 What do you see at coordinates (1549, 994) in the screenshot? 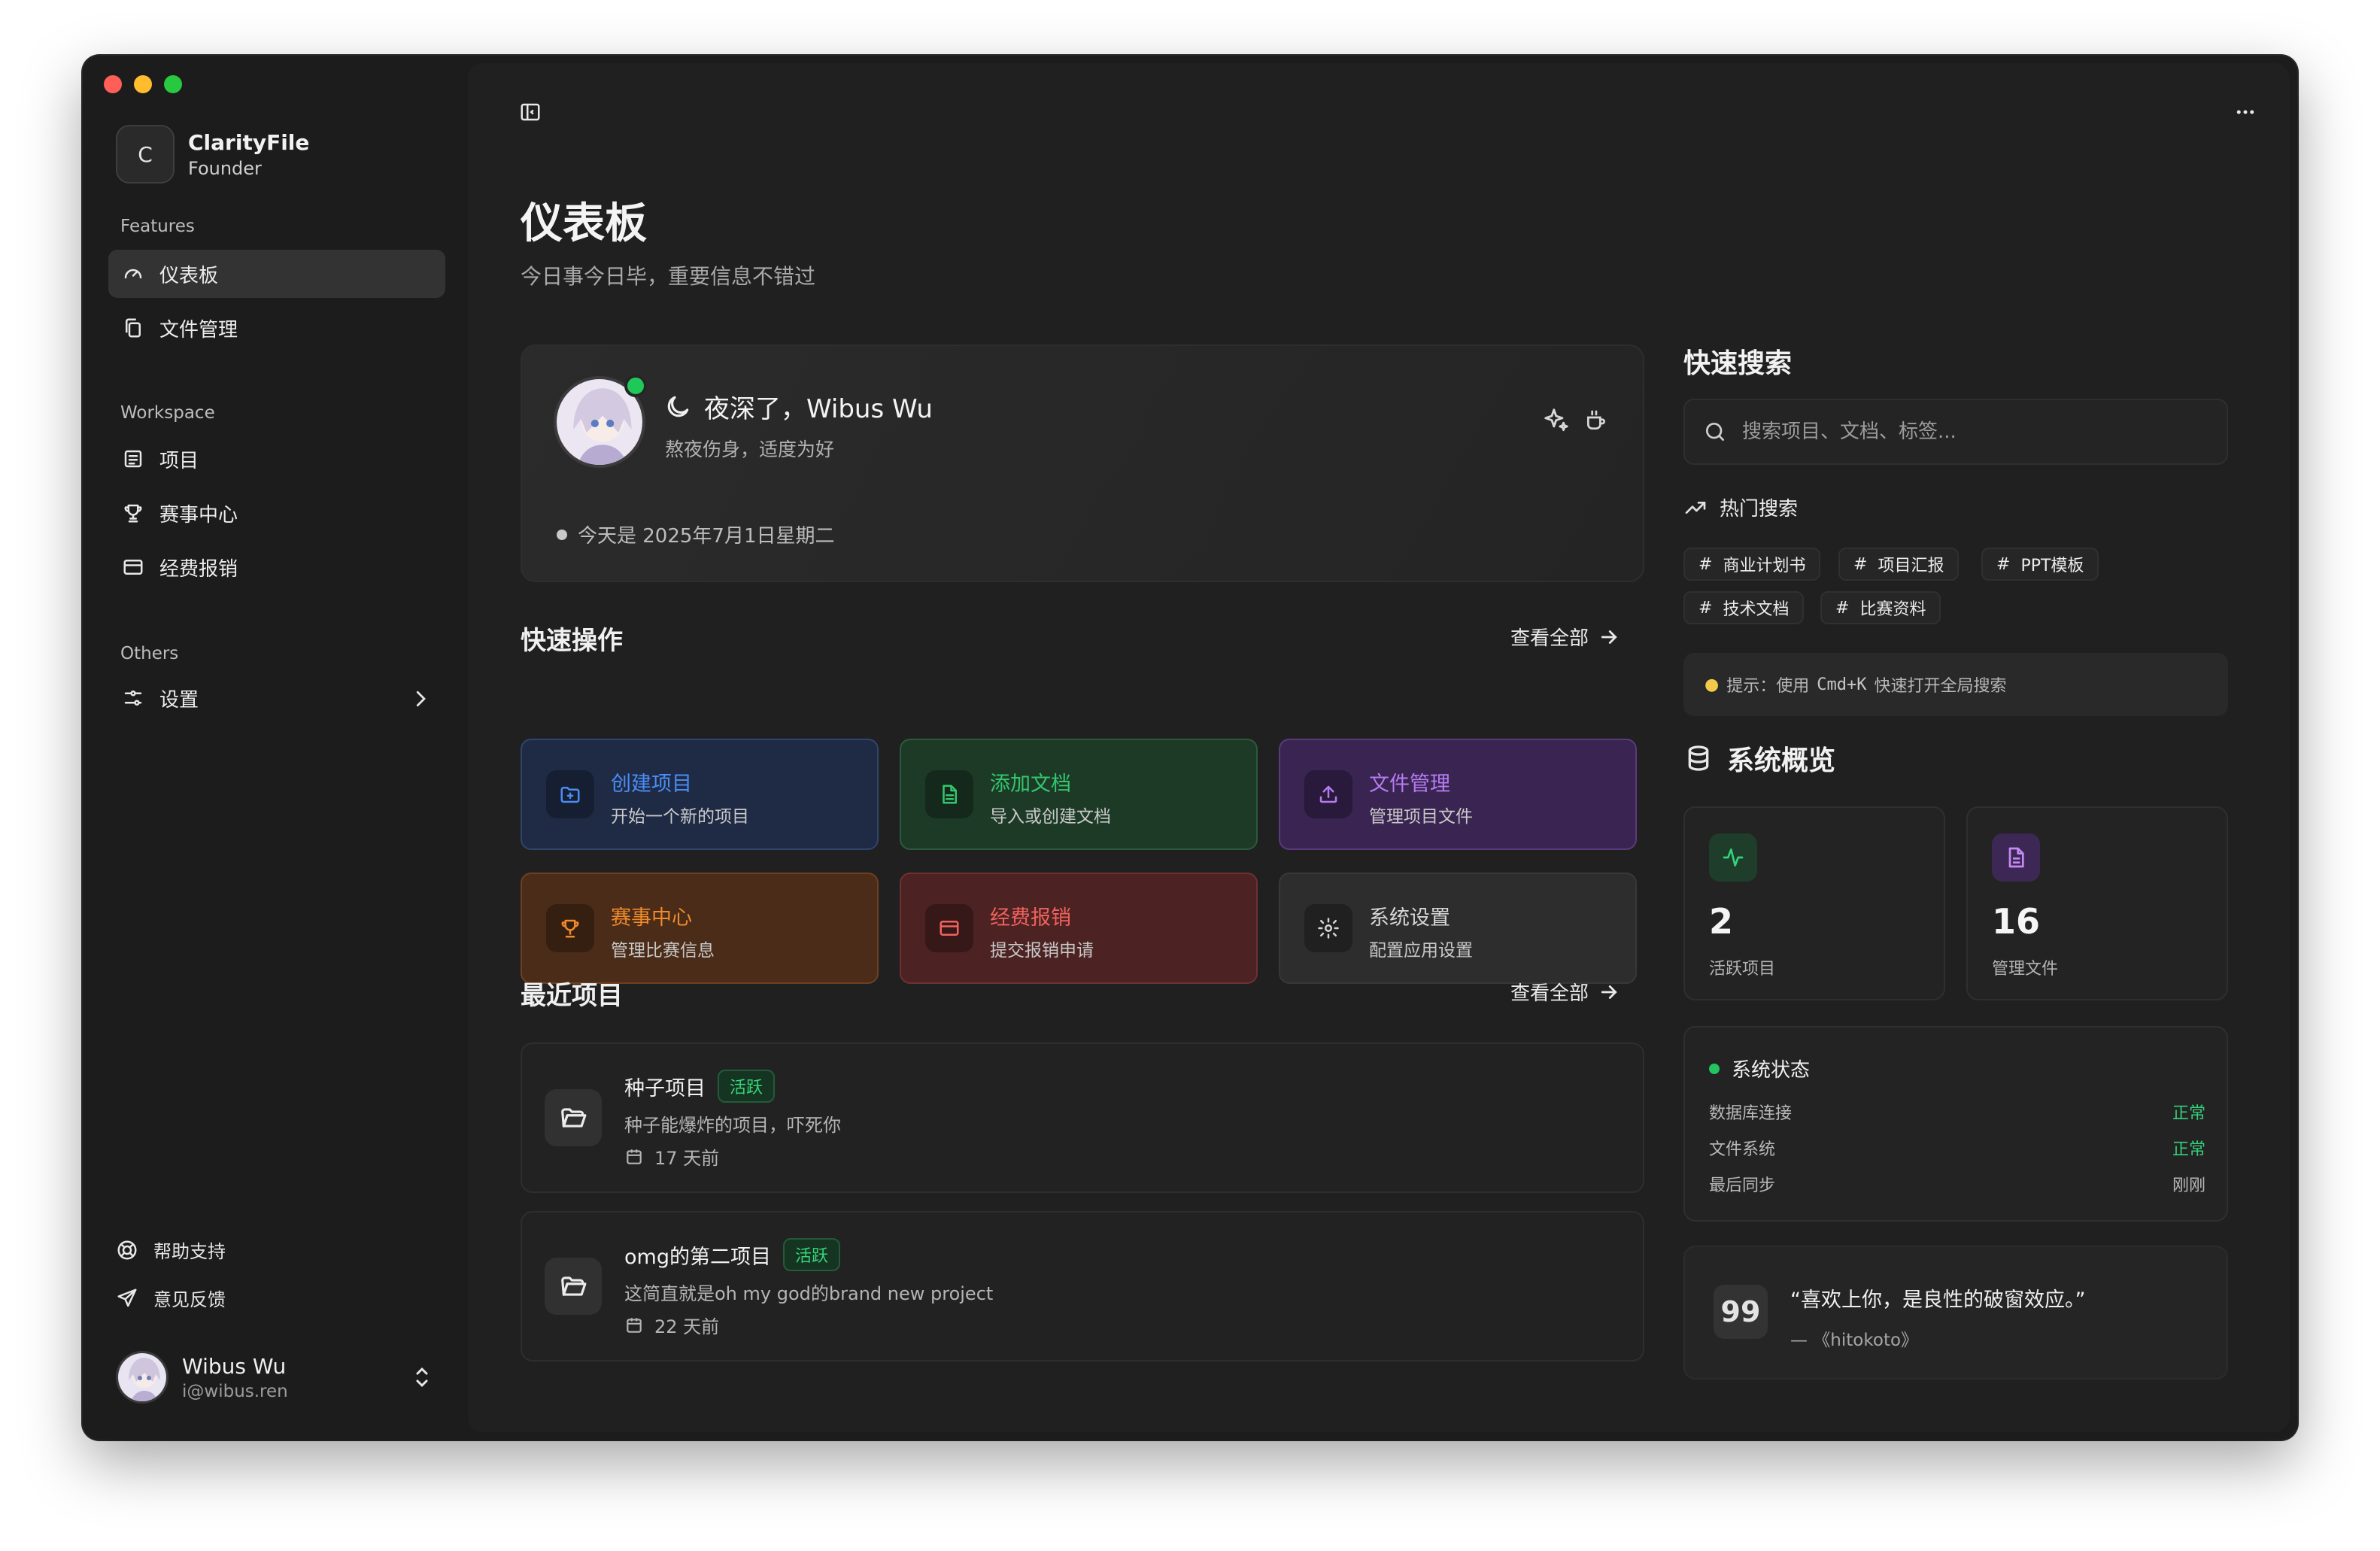
I see `view-all-label: 查看全部` at bounding box center [1549, 994].